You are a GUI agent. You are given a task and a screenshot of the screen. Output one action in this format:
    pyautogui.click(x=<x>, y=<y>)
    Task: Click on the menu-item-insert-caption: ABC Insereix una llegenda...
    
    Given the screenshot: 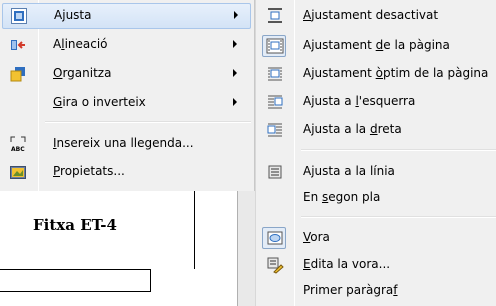 What is the action you would take?
    pyautogui.click(x=126, y=144)
    